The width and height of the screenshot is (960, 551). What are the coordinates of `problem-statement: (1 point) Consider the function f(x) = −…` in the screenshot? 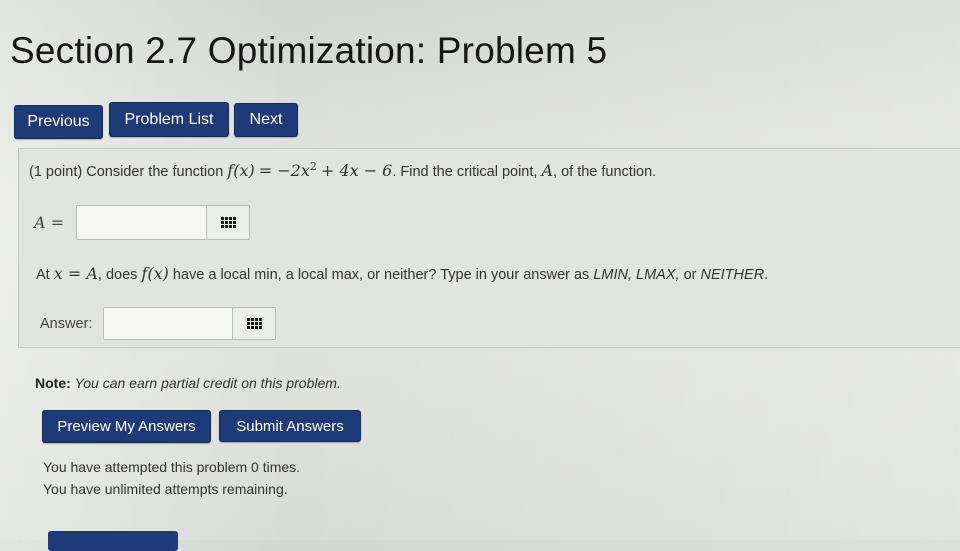 It's located at (342, 170).